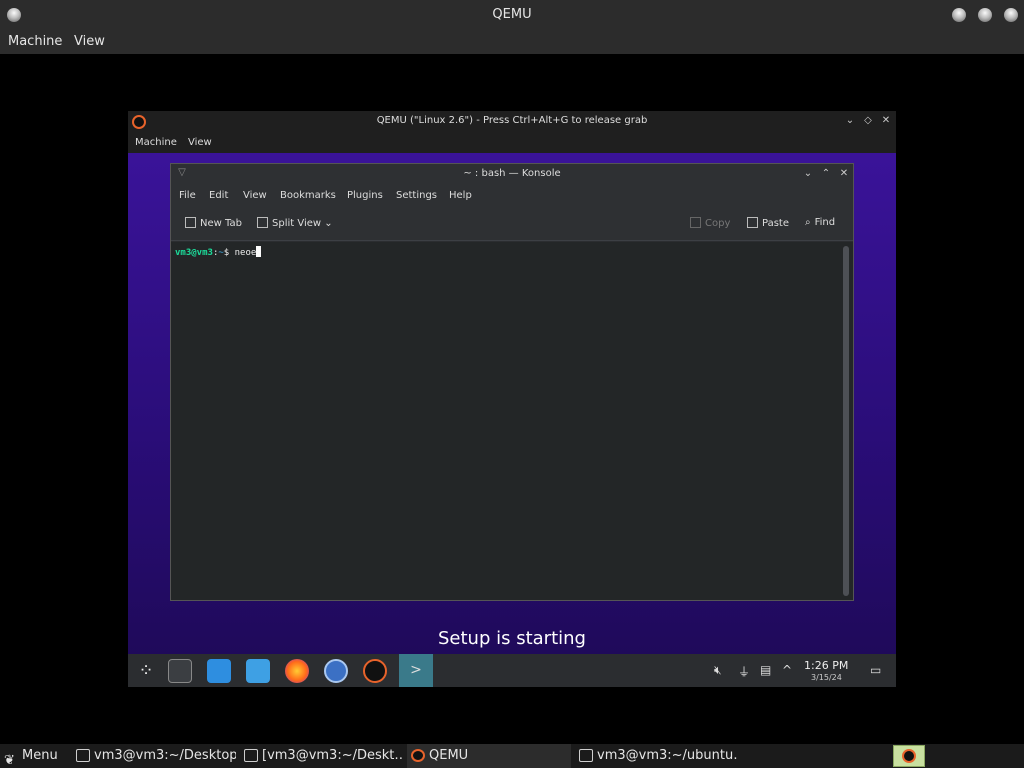 Image resolution: width=1024 pixels, height=768 pixels. Describe the element at coordinates (825, 222) in the screenshot. I see `find-label: Find` at that location.